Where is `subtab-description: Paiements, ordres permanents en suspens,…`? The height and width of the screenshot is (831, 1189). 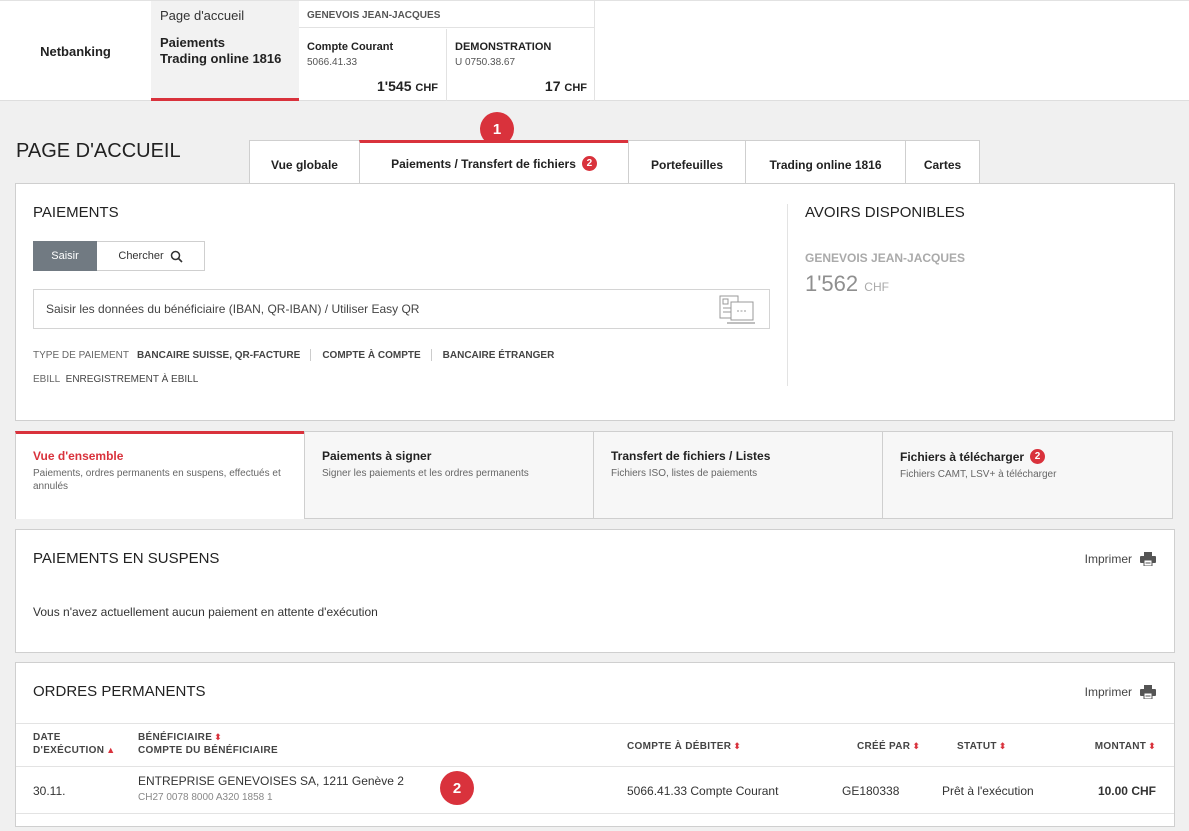
subtab-description: Paiements, ordres permanents en suspens,… is located at coordinates (157, 480).